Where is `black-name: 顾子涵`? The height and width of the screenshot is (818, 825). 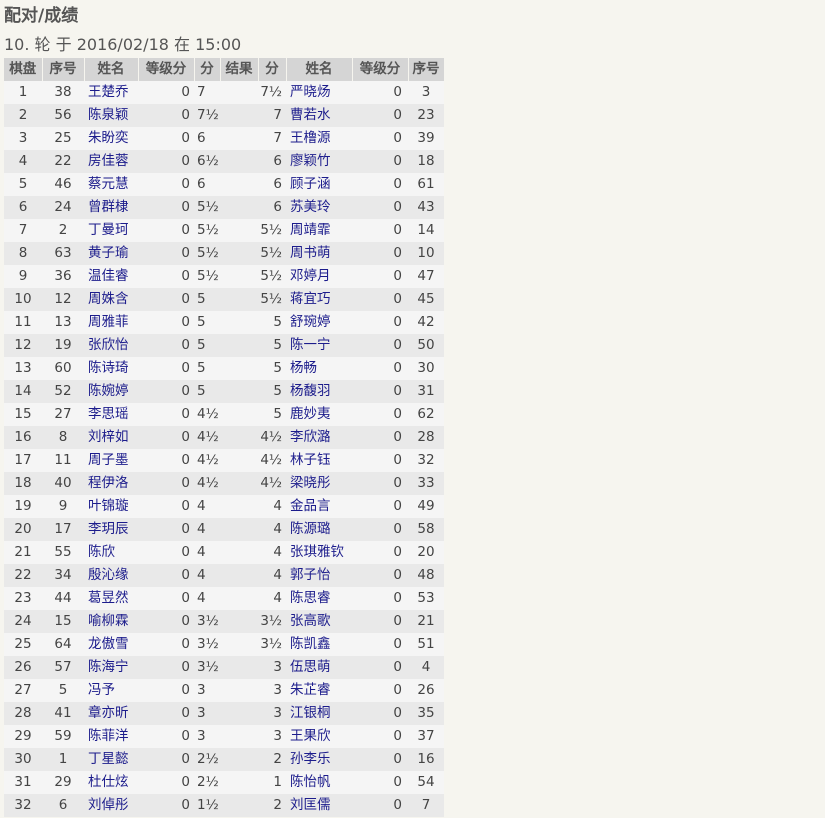 black-name: 顾子涵 is located at coordinates (319, 184).